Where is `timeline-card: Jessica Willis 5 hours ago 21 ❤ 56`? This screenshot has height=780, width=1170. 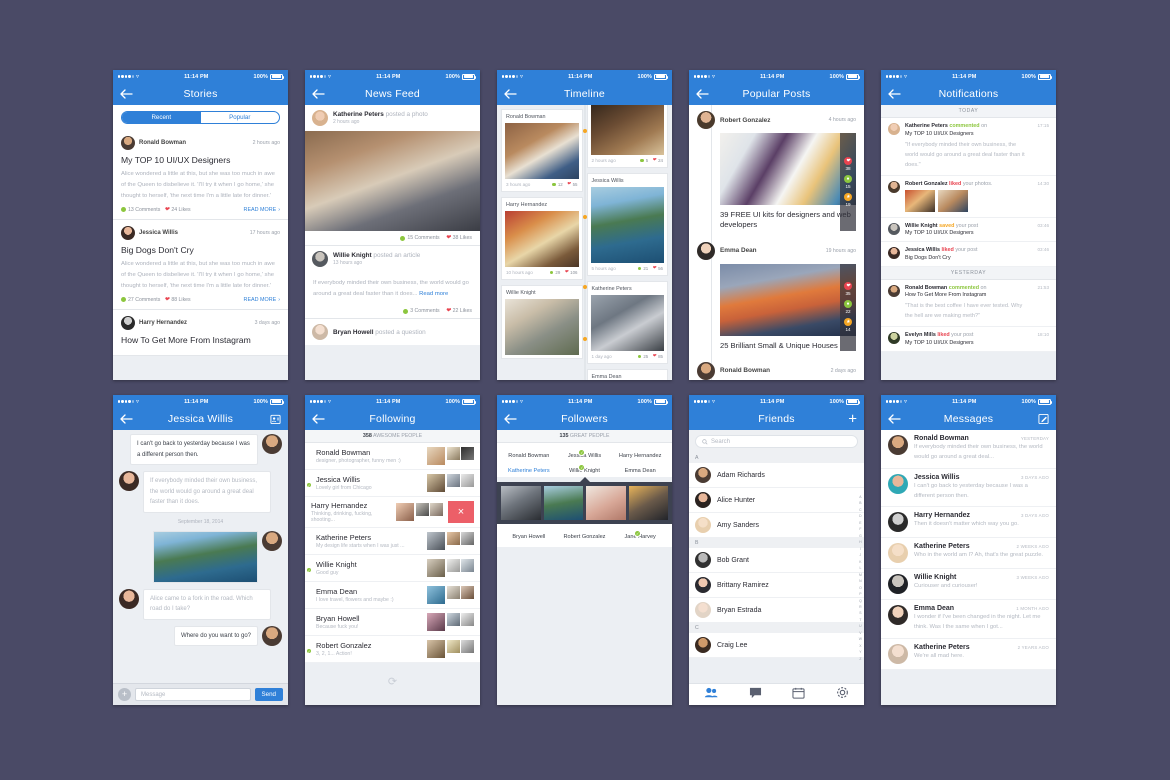
timeline-card: Jessica Willis 5 hours ago 21 ❤ 56 is located at coordinates (627, 224).